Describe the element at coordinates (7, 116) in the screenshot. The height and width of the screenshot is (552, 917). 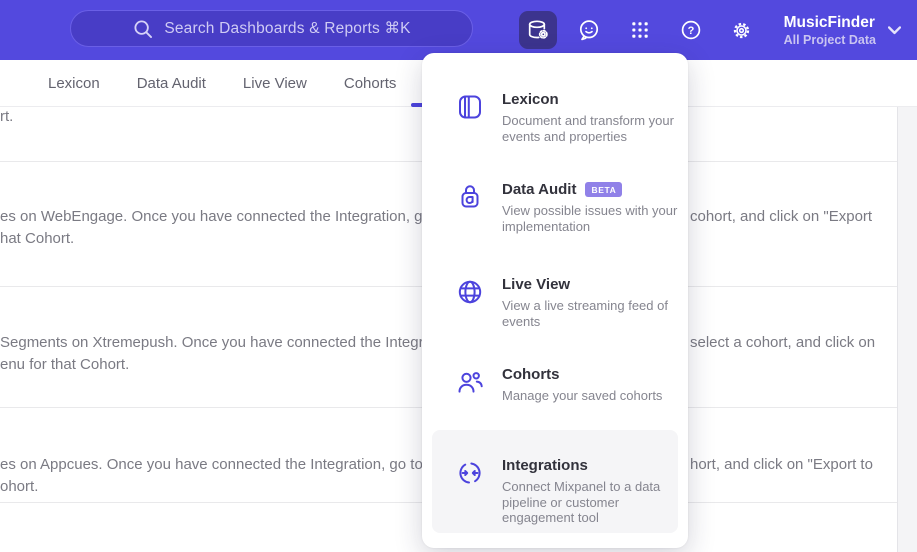
I see `row-text: rt.` at that location.